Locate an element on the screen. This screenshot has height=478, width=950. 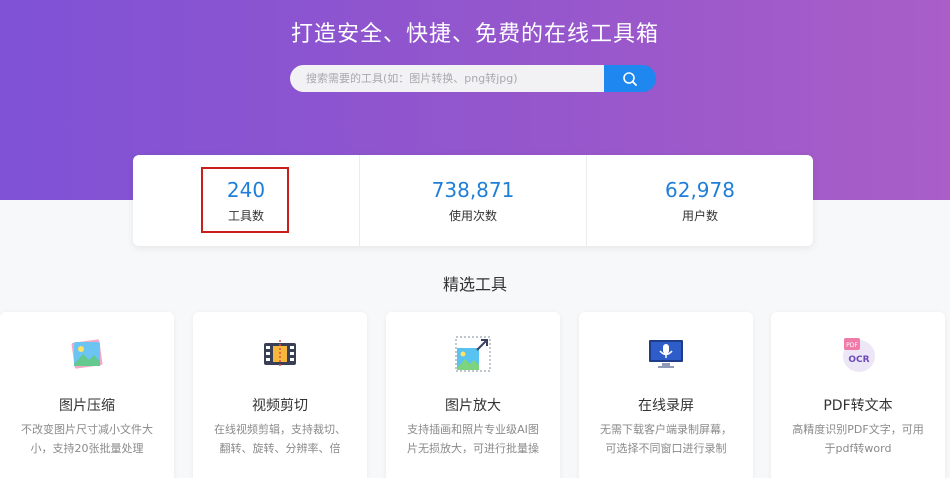
search-input is located at coordinates (447, 78).